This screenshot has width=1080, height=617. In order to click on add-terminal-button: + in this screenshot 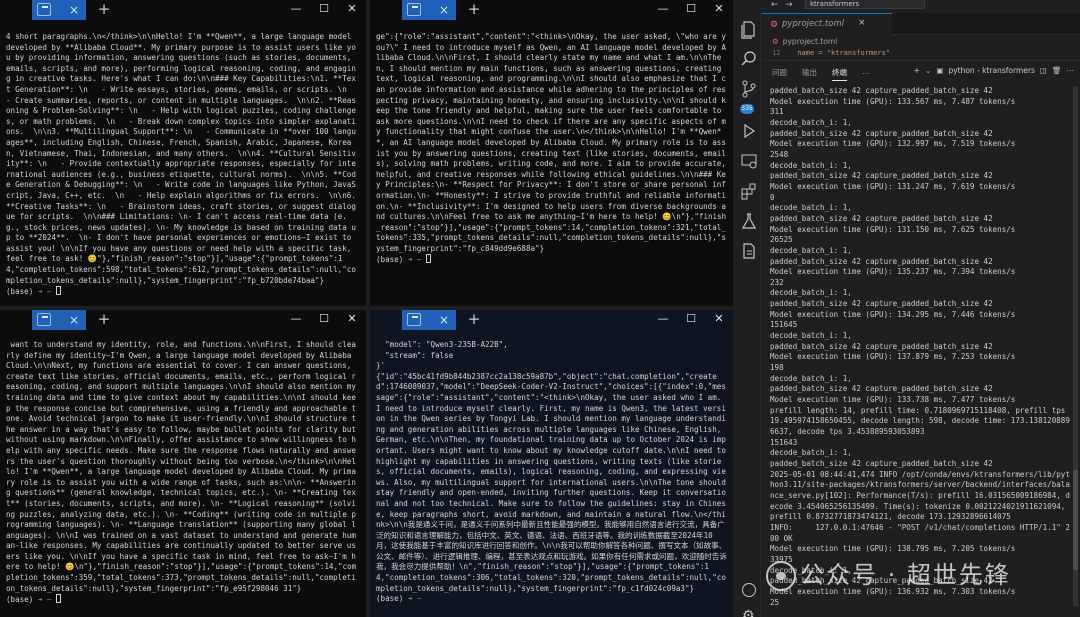, I will do `click(917, 70)`.